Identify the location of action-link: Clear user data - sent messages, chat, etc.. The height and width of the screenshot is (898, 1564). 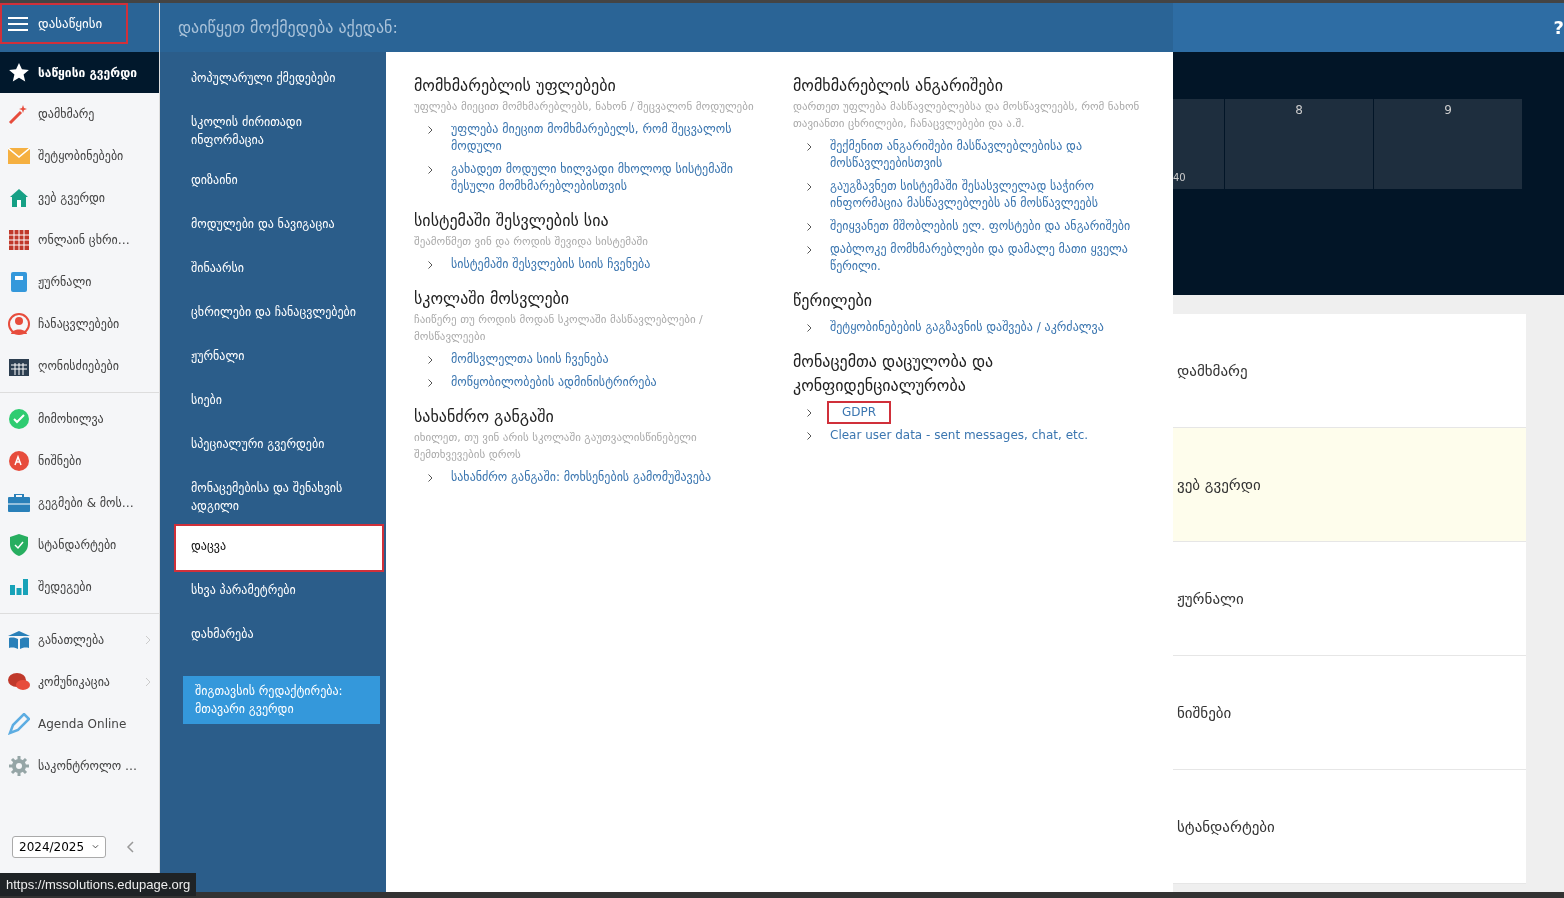
(959, 435).